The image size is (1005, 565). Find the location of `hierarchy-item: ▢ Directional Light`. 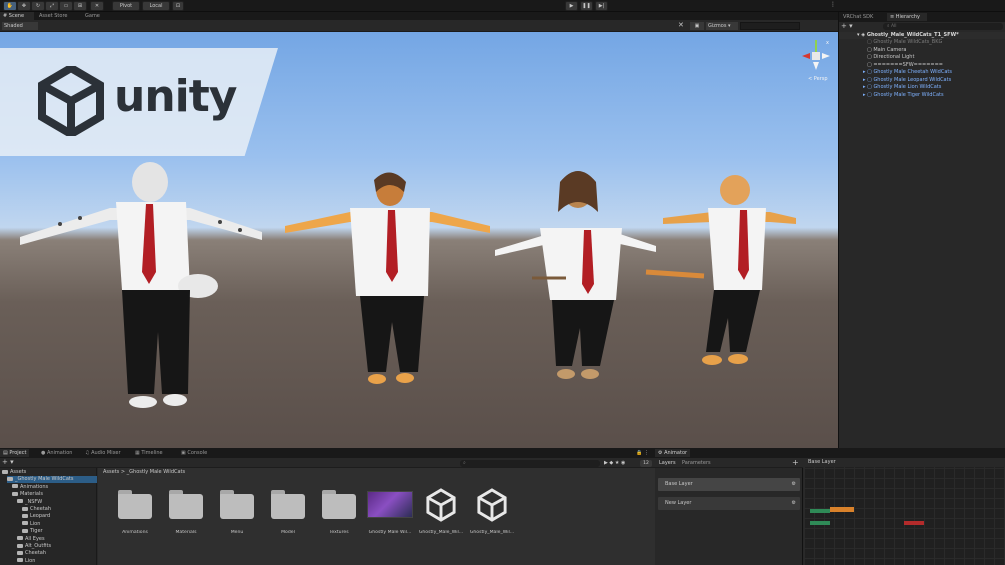

hierarchy-item: ▢ Directional Light is located at coordinates (922, 57).